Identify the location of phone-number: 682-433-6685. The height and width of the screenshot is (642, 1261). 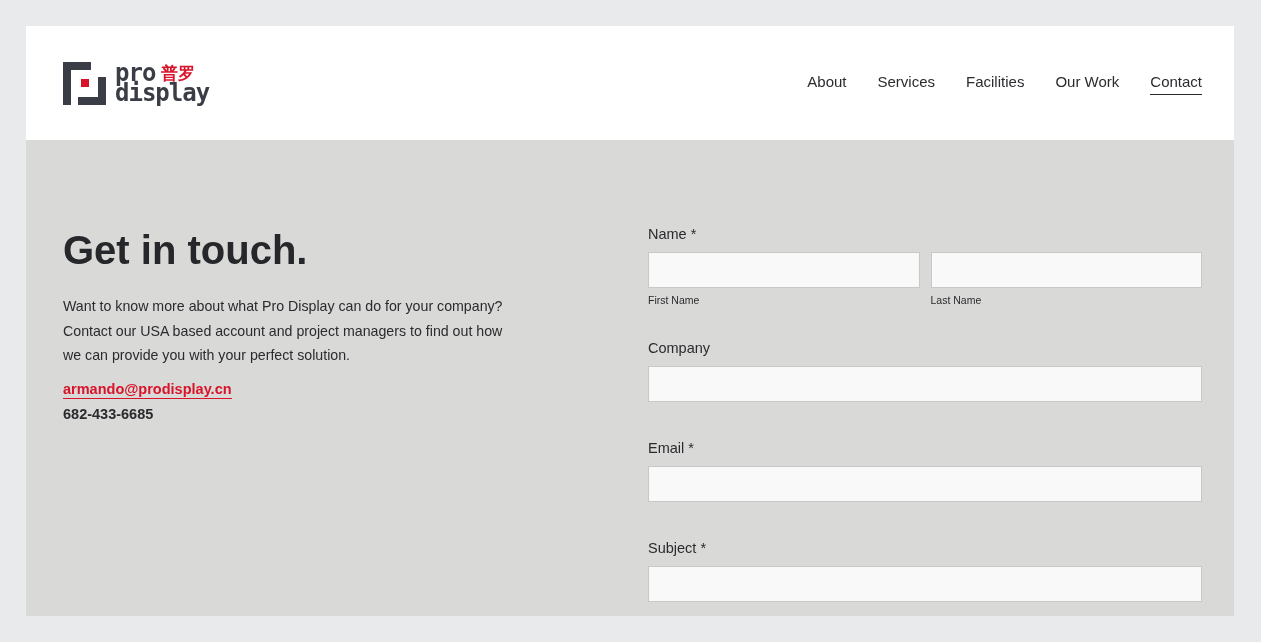
(109, 413).